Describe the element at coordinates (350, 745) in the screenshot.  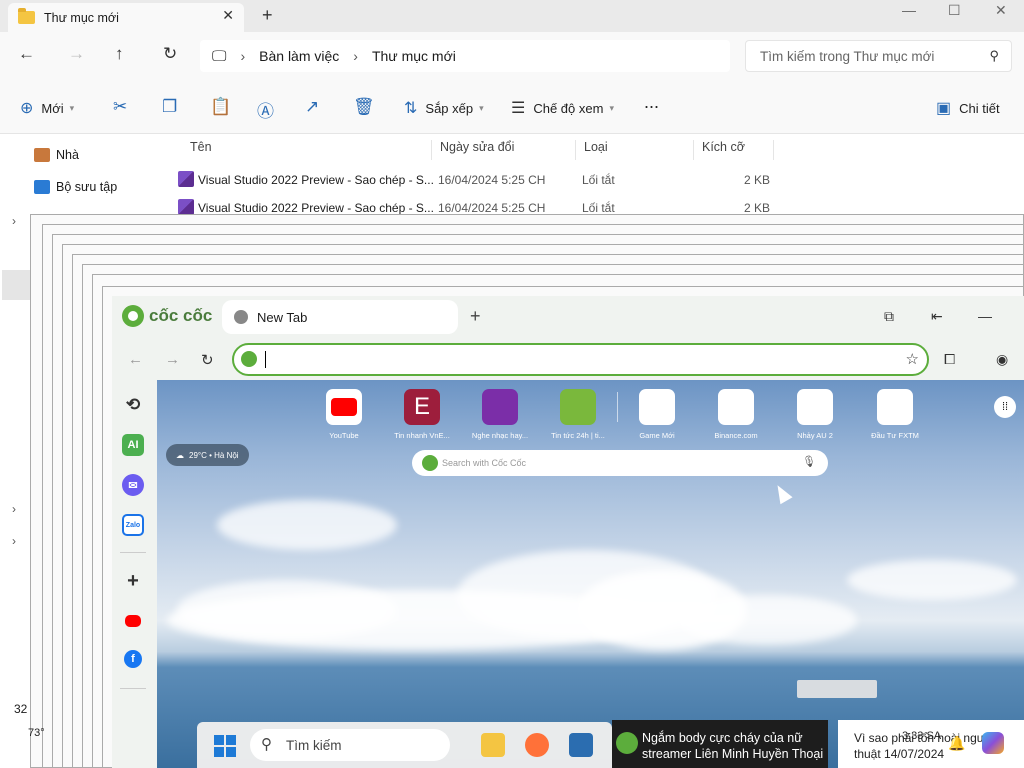
I see `taskbar-search: ⚲ Tìm kiếm` at that location.